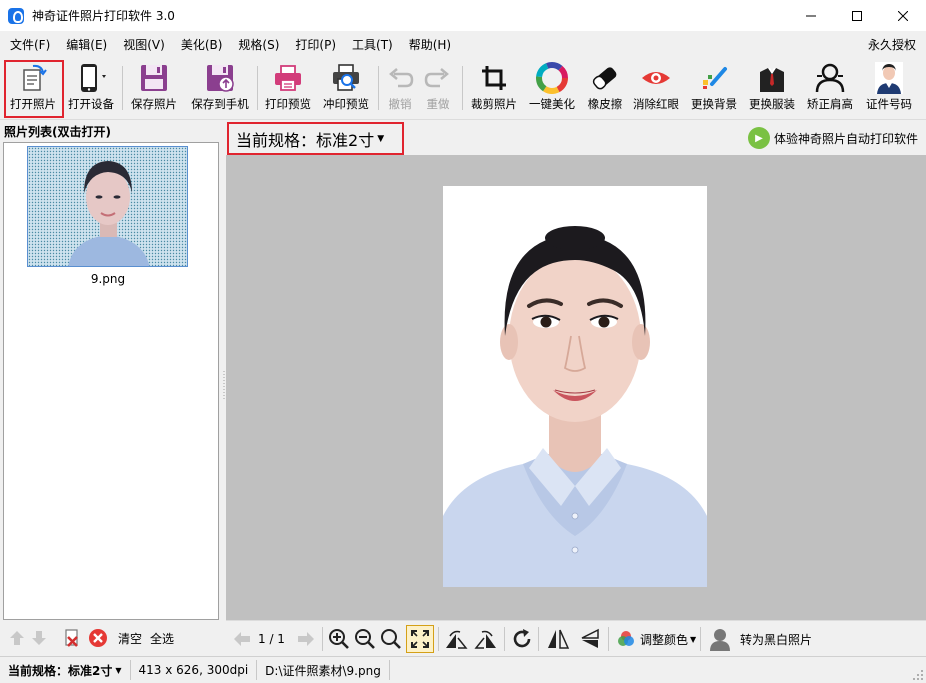 This screenshot has width=926, height=683. Describe the element at coordinates (144, 45) in the screenshot. I see `menu-view: 视图(V)` at that location.